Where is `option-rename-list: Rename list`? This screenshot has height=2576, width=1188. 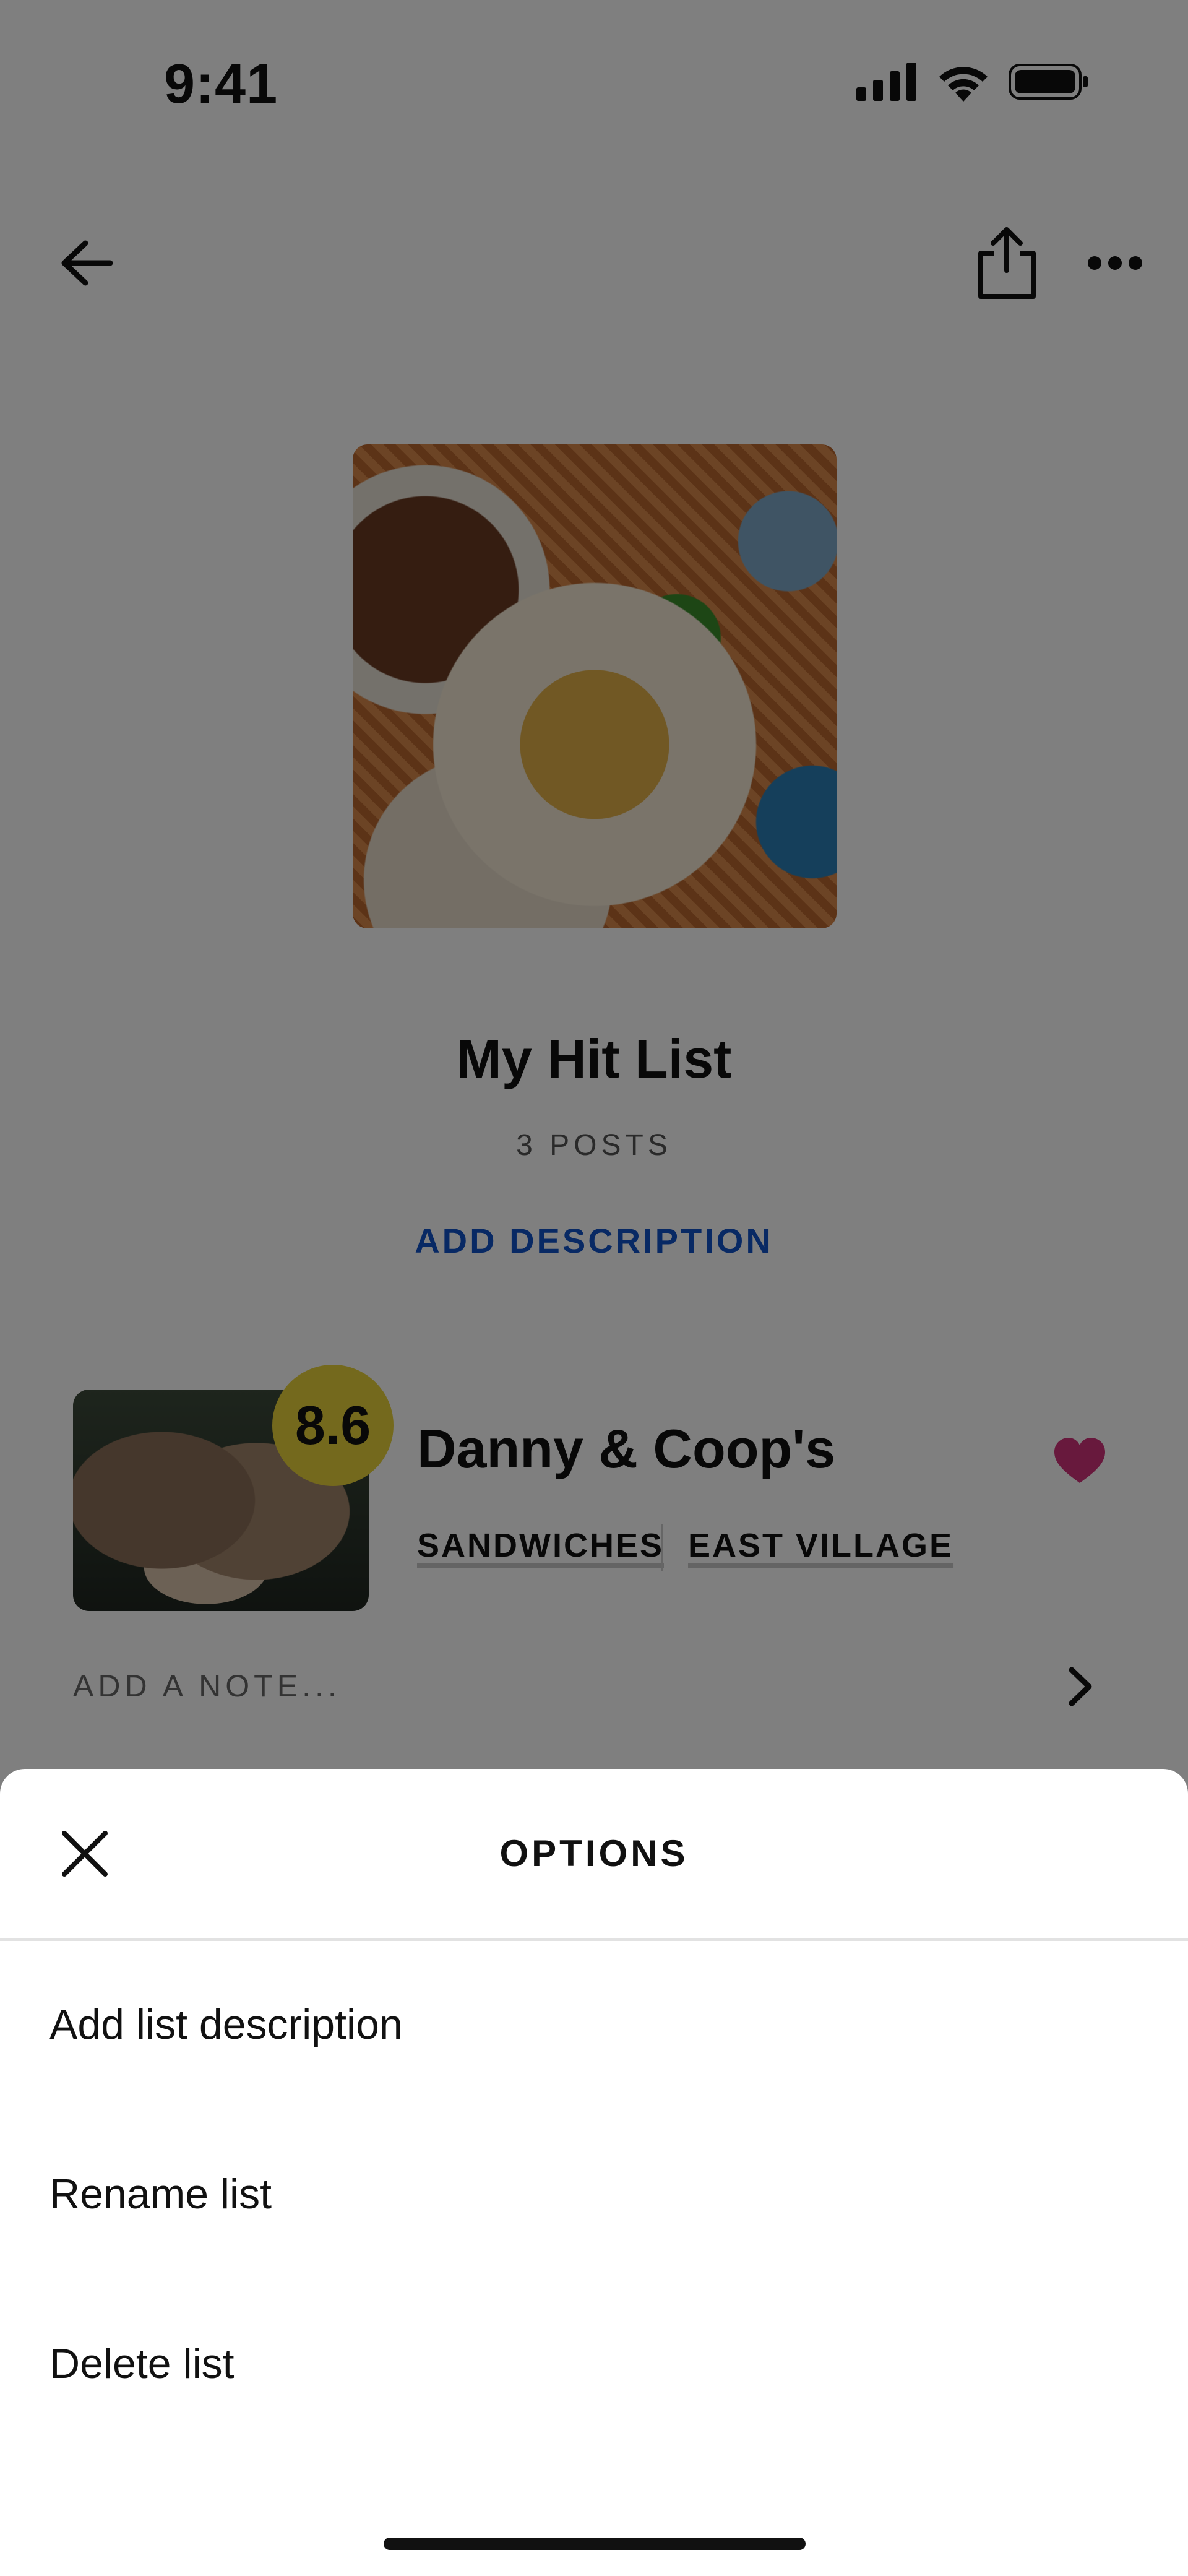
option-rename-list: Rename list is located at coordinates (161, 2194).